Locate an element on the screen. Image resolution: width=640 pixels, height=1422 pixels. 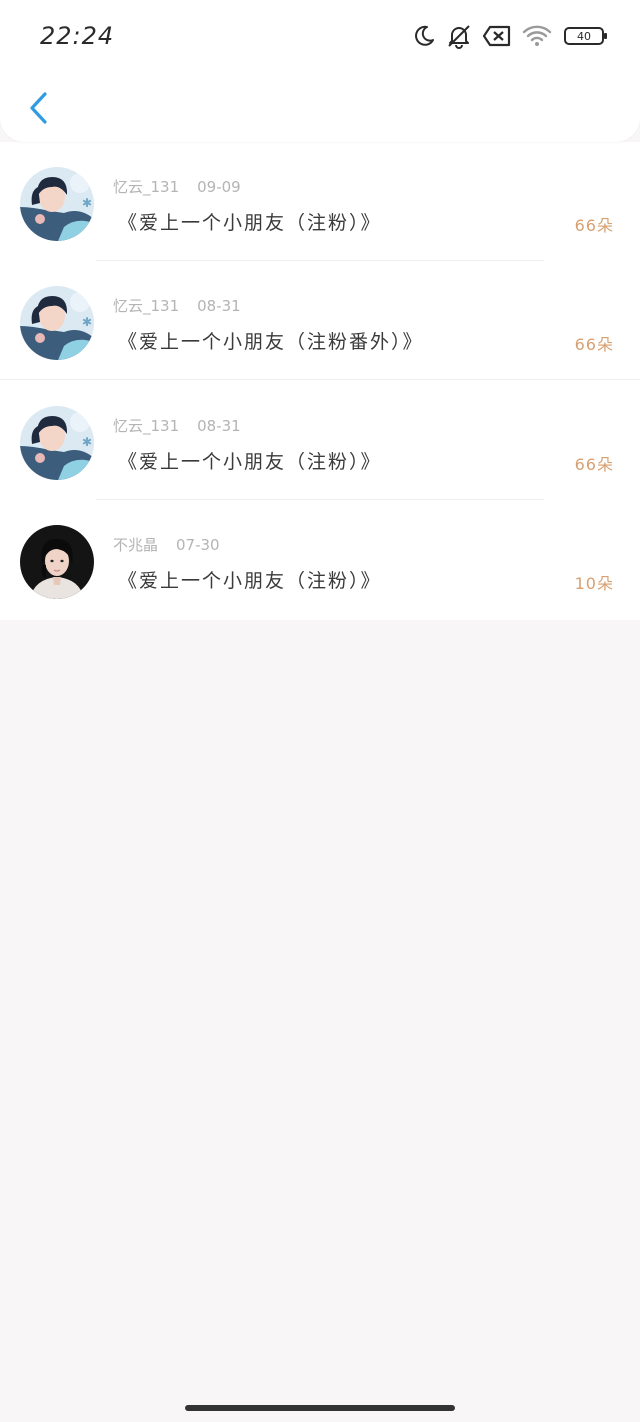
status-icons: 40 is located at coordinates (509, 36).